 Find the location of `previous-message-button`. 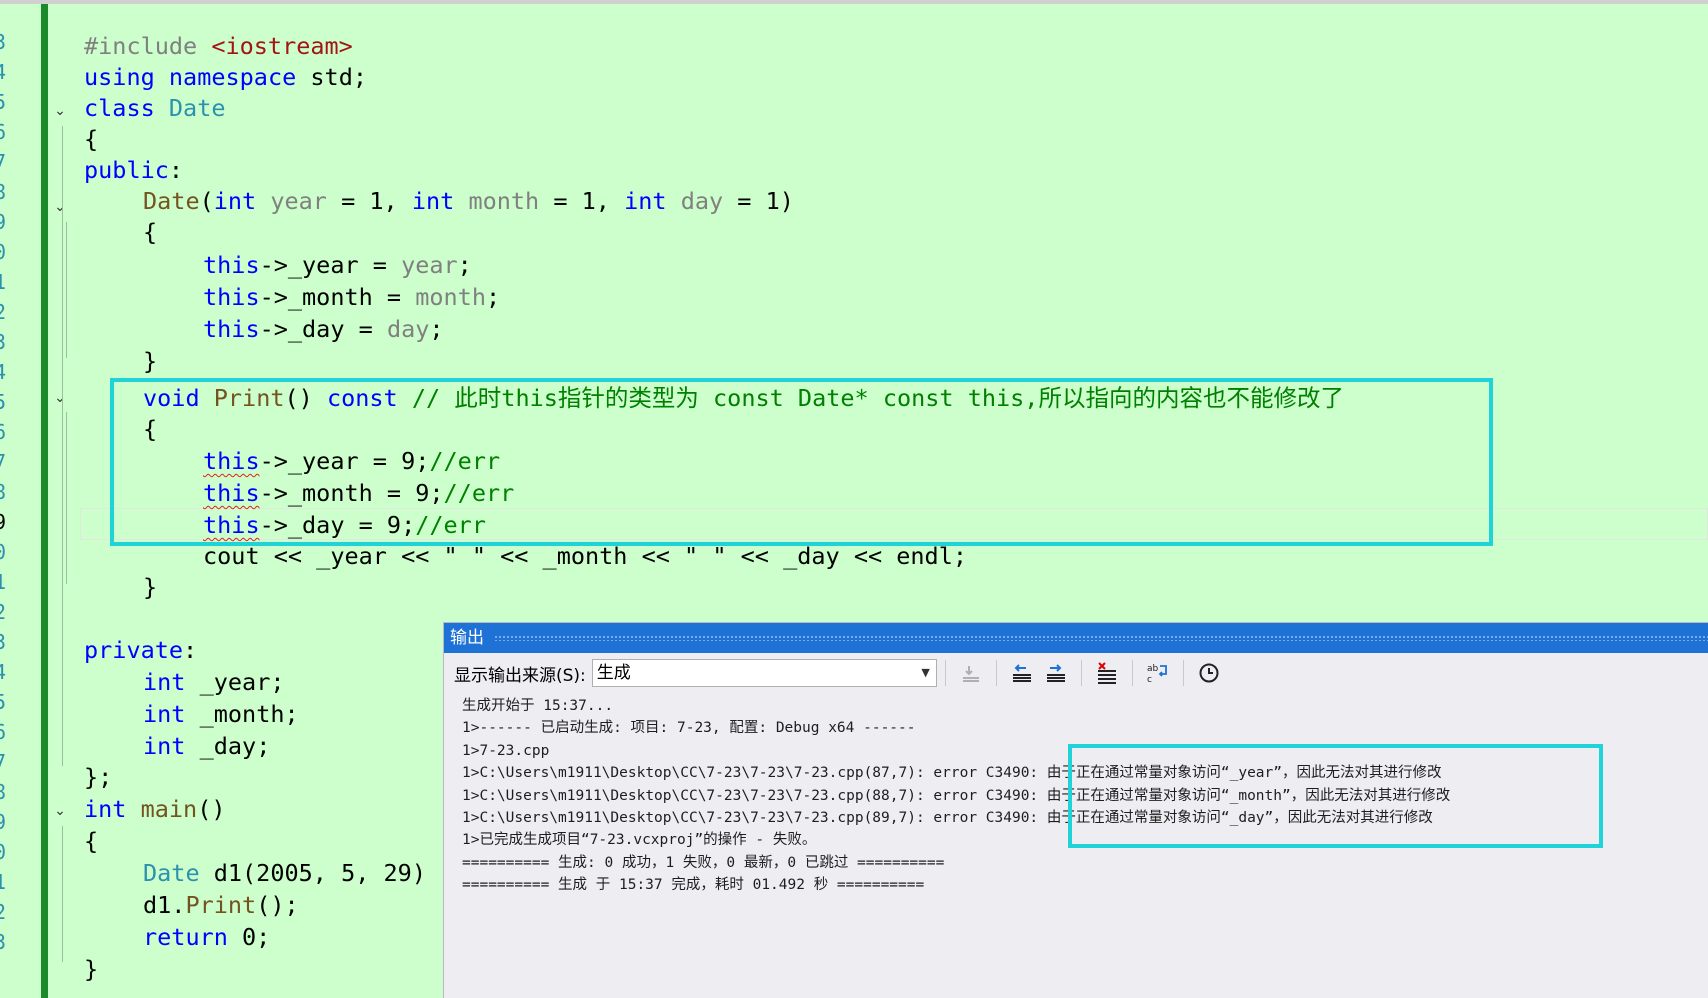

previous-message-button is located at coordinates (1022, 673).